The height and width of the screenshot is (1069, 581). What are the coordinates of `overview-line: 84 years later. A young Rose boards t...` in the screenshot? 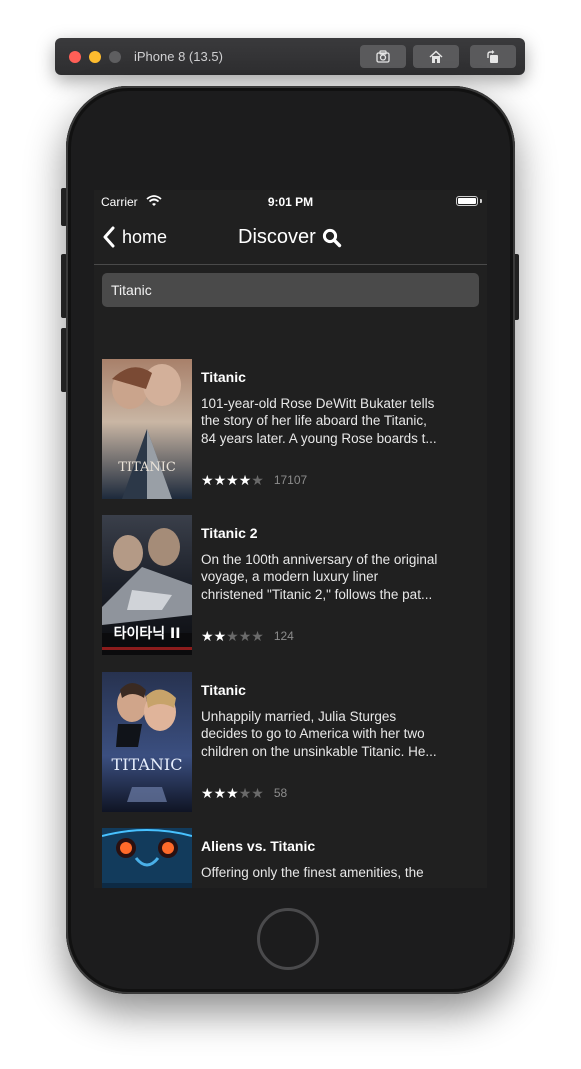 It's located at (319, 438).